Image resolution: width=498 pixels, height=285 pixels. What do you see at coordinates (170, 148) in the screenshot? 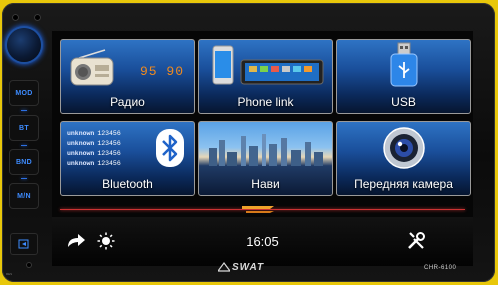
I see `bluetooth-icon` at bounding box center [170, 148].